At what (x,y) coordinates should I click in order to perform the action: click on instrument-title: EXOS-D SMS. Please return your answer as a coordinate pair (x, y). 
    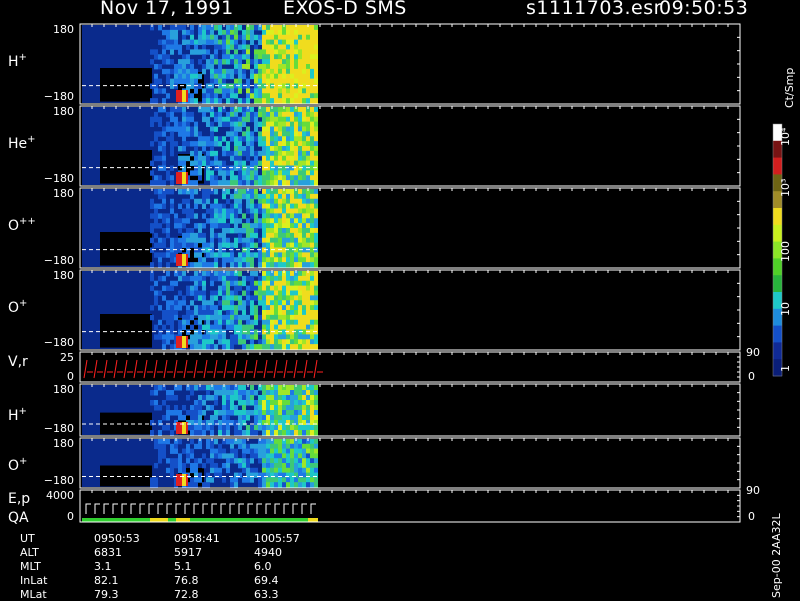
    Looking at the image, I should click on (345, 9).